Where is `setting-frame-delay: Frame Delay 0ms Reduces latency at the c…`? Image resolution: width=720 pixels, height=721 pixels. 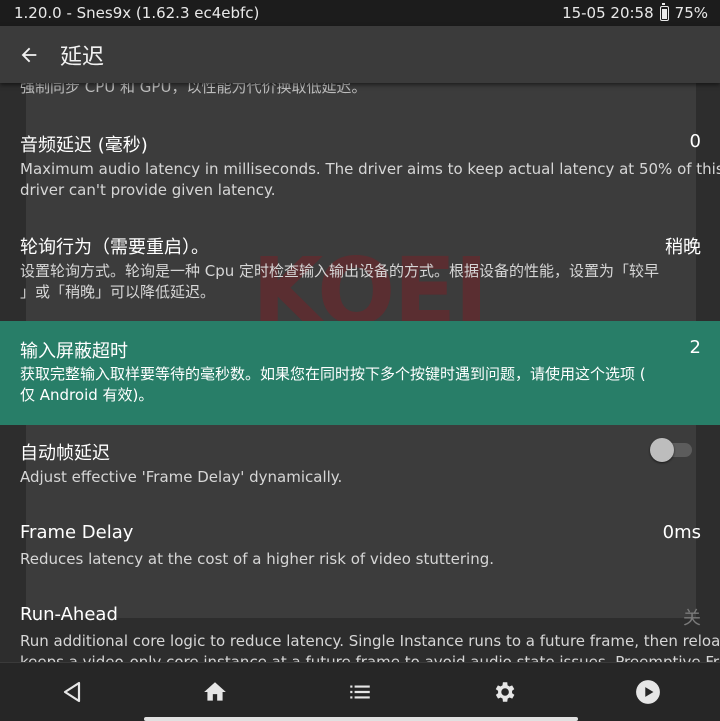 setting-frame-delay: Frame Delay 0ms Reduces latency at the c… is located at coordinates (360, 548).